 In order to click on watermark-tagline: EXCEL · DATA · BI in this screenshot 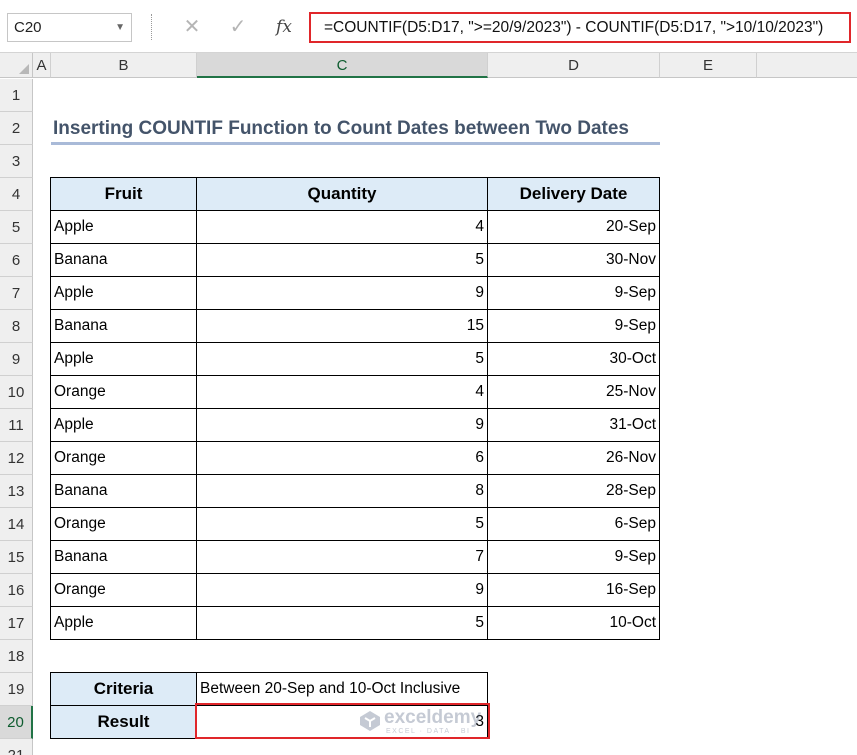, I will do `click(428, 731)`.